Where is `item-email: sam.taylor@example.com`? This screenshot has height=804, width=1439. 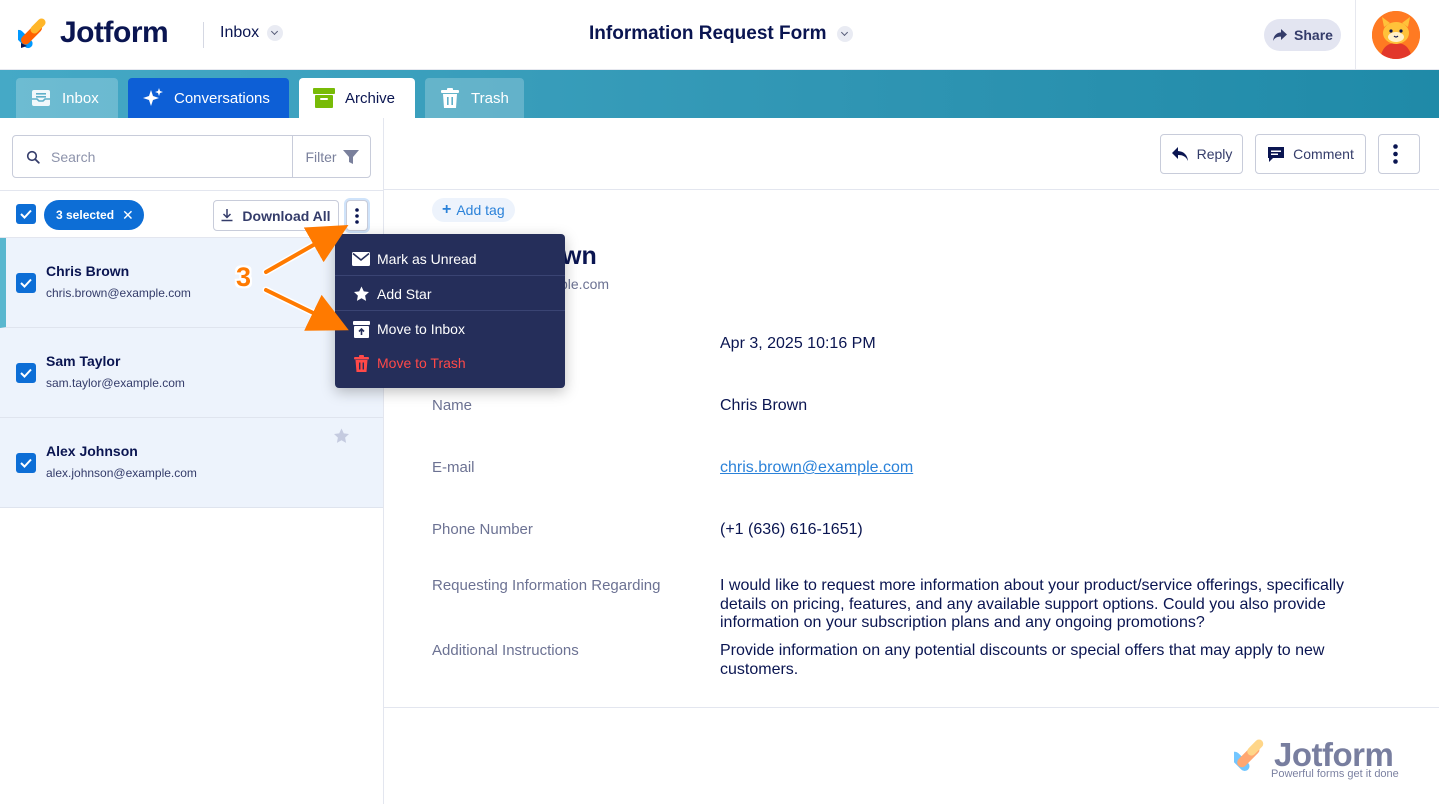
item-email: sam.taylor@example.com is located at coordinates (115, 383).